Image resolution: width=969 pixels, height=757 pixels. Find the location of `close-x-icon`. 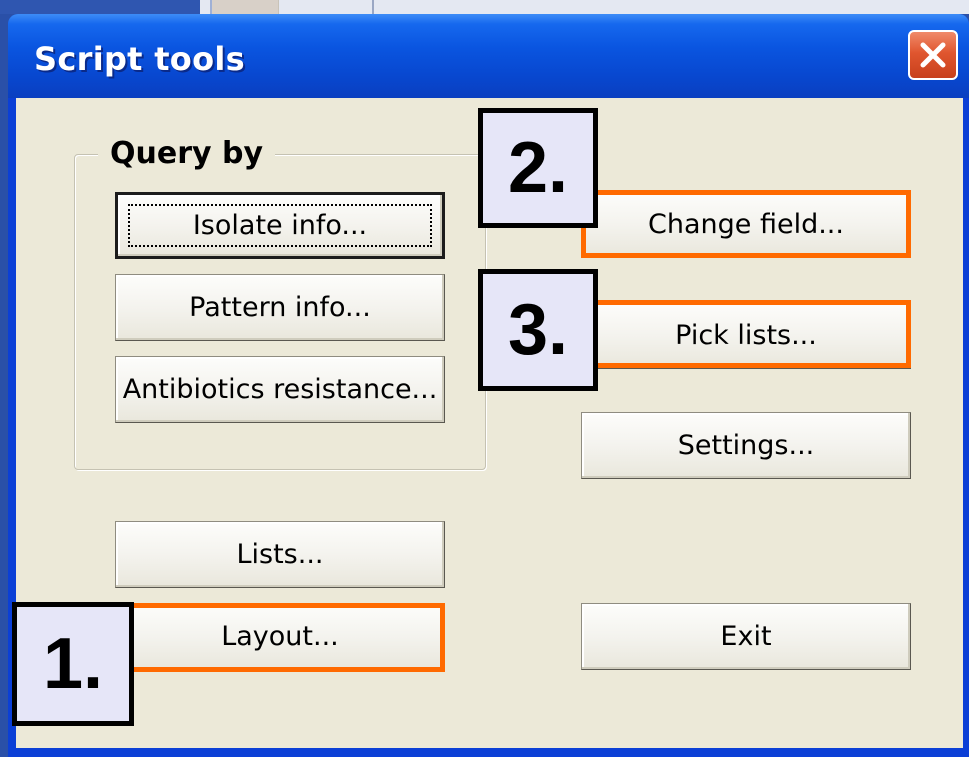

close-x-icon is located at coordinates (933, 55).